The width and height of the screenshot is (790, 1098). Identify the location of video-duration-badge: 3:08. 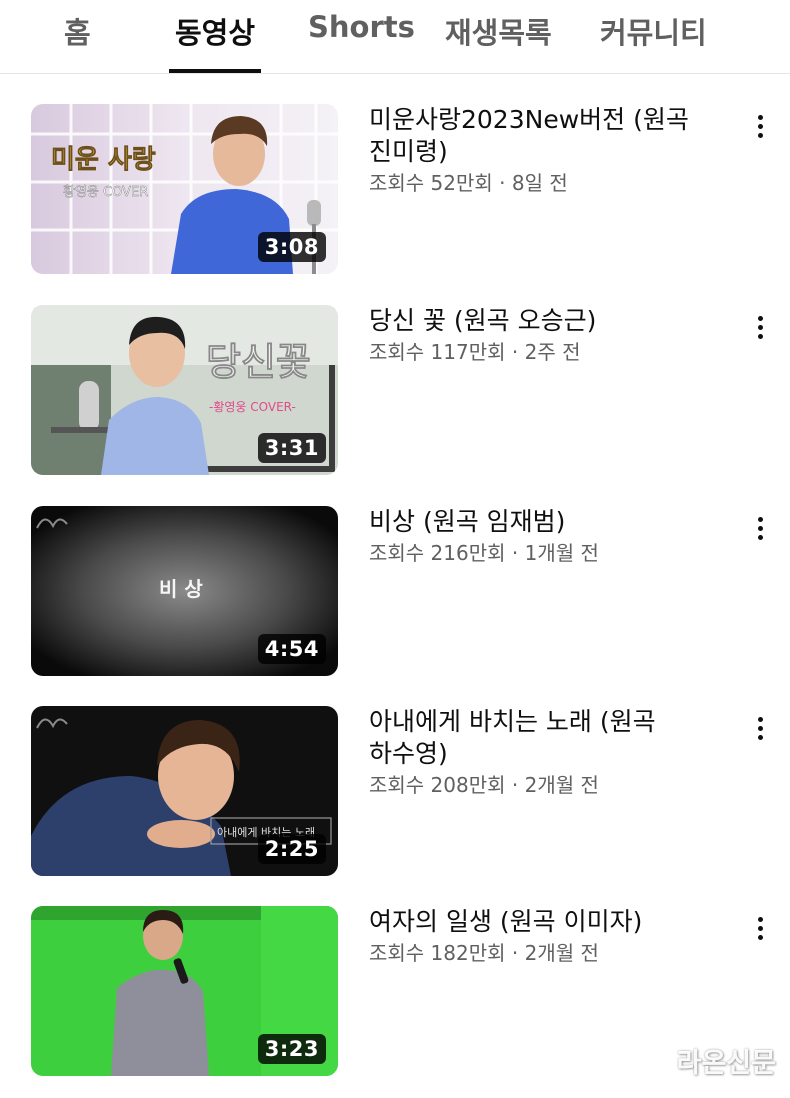
(291, 247).